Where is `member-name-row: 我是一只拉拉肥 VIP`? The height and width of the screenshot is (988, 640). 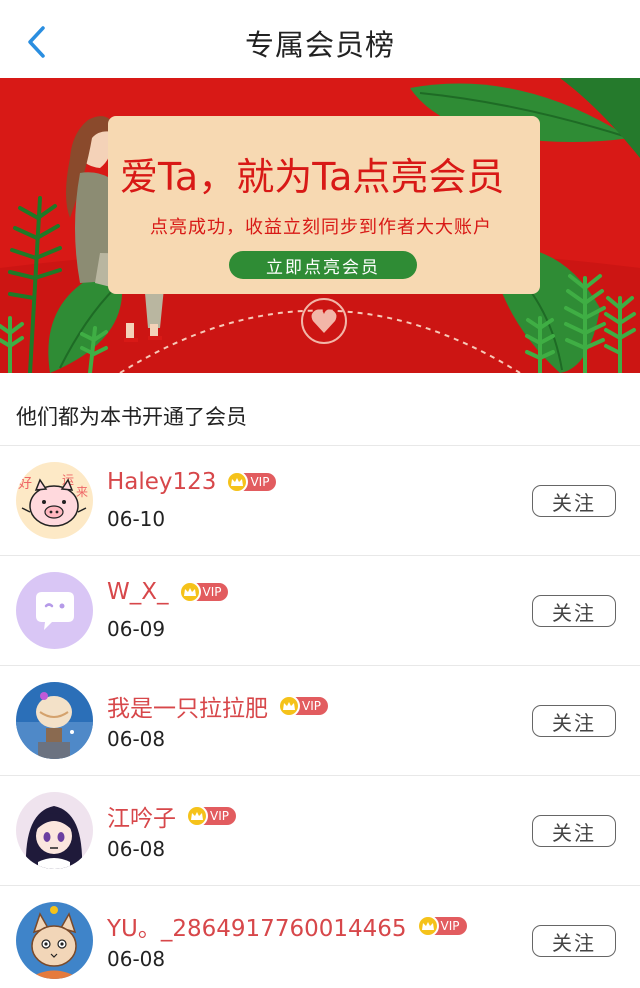
member-name-row: 我是一只拉拉肥 VIP is located at coordinates (217, 706).